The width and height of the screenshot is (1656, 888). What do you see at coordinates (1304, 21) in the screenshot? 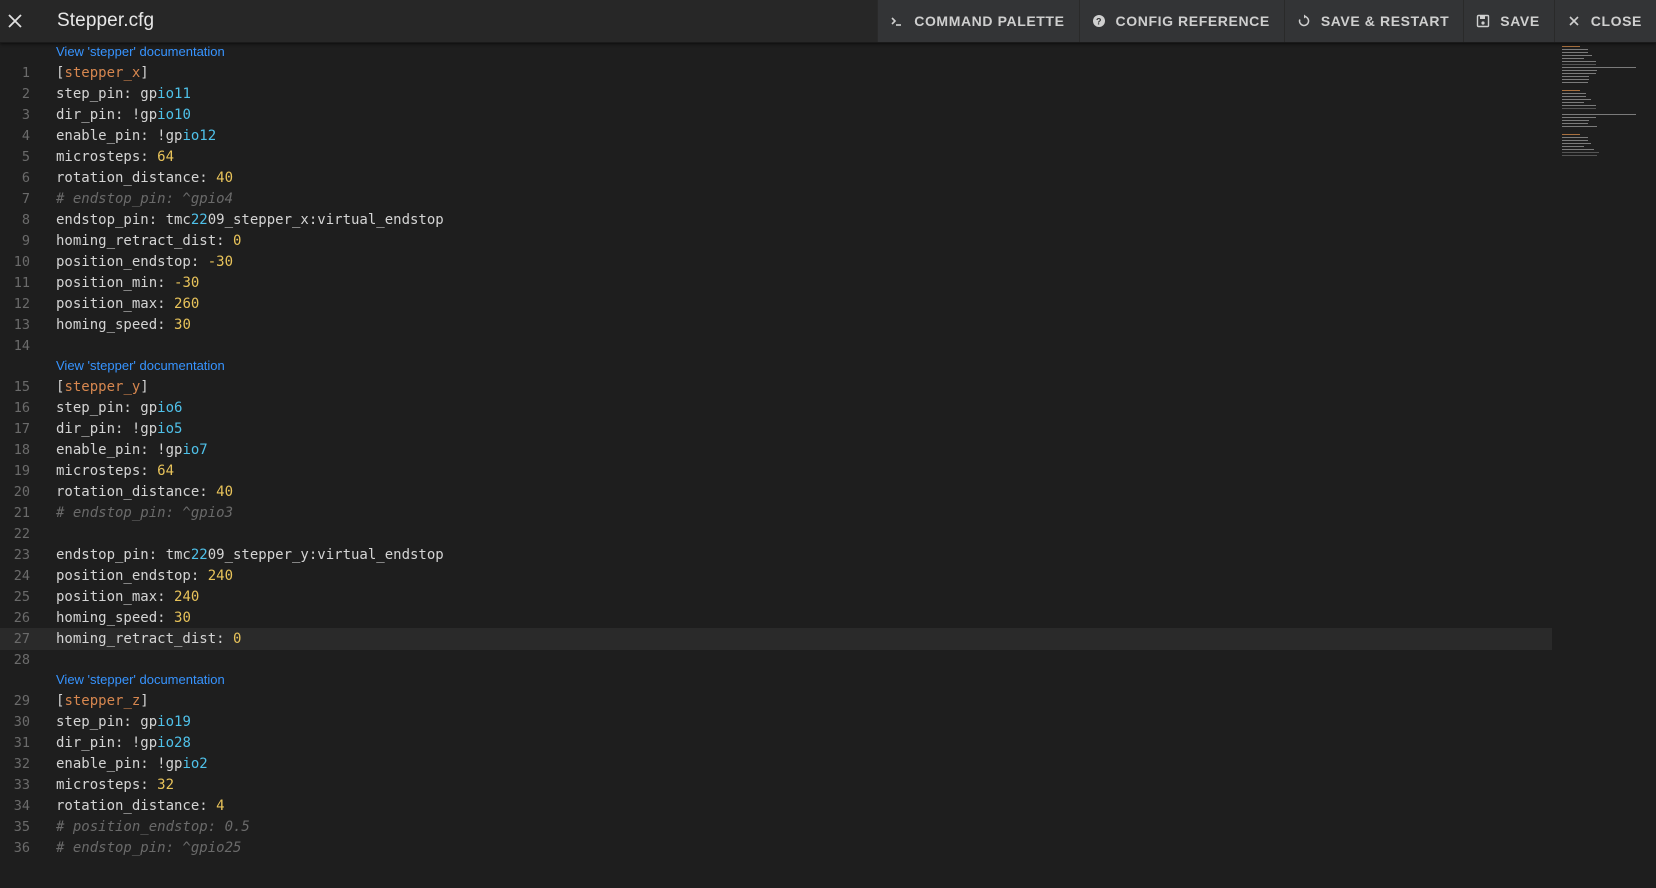
I see `restart-icon` at bounding box center [1304, 21].